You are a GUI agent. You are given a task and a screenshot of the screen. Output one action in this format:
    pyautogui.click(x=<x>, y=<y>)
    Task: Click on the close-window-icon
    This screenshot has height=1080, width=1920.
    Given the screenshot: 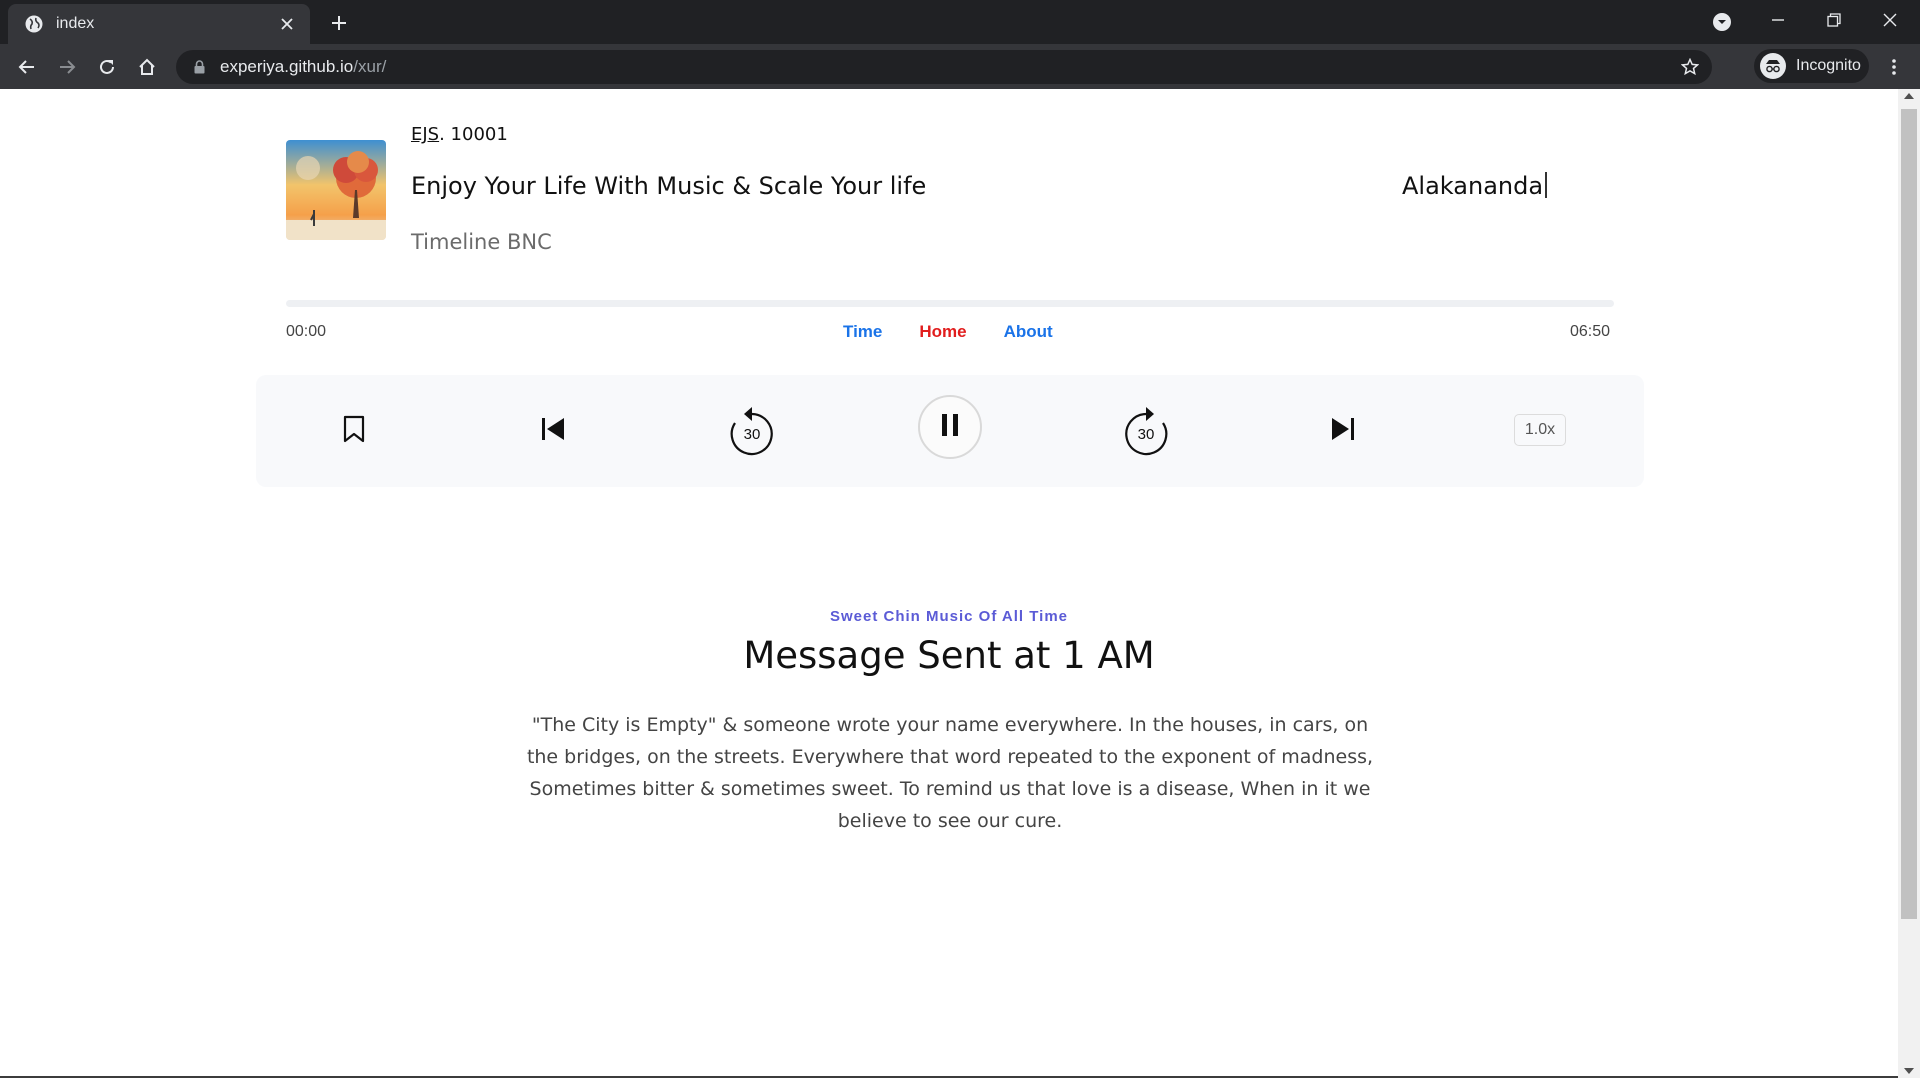 What is the action you would take?
    pyautogui.click(x=1890, y=20)
    